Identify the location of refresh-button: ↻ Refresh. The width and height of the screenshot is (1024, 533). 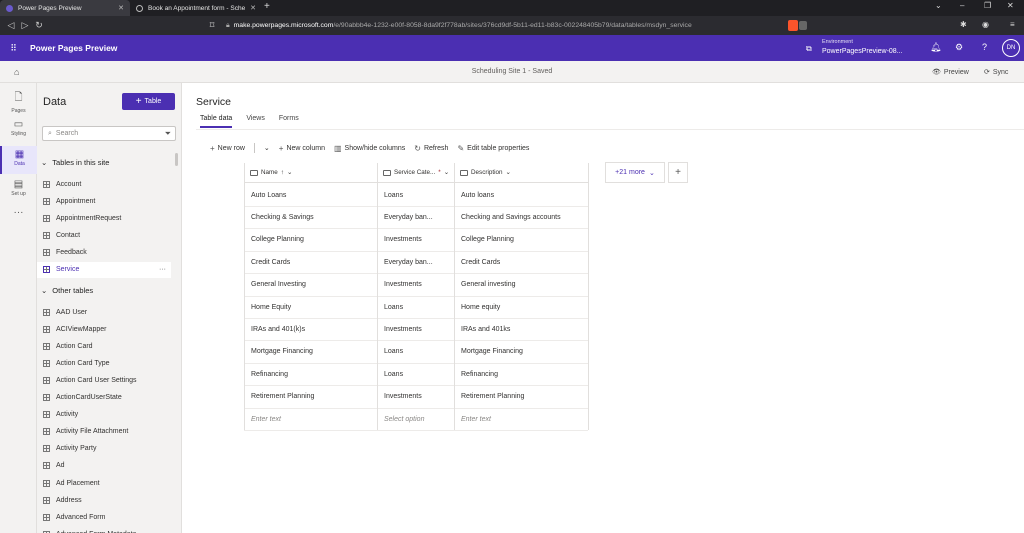
(431, 148).